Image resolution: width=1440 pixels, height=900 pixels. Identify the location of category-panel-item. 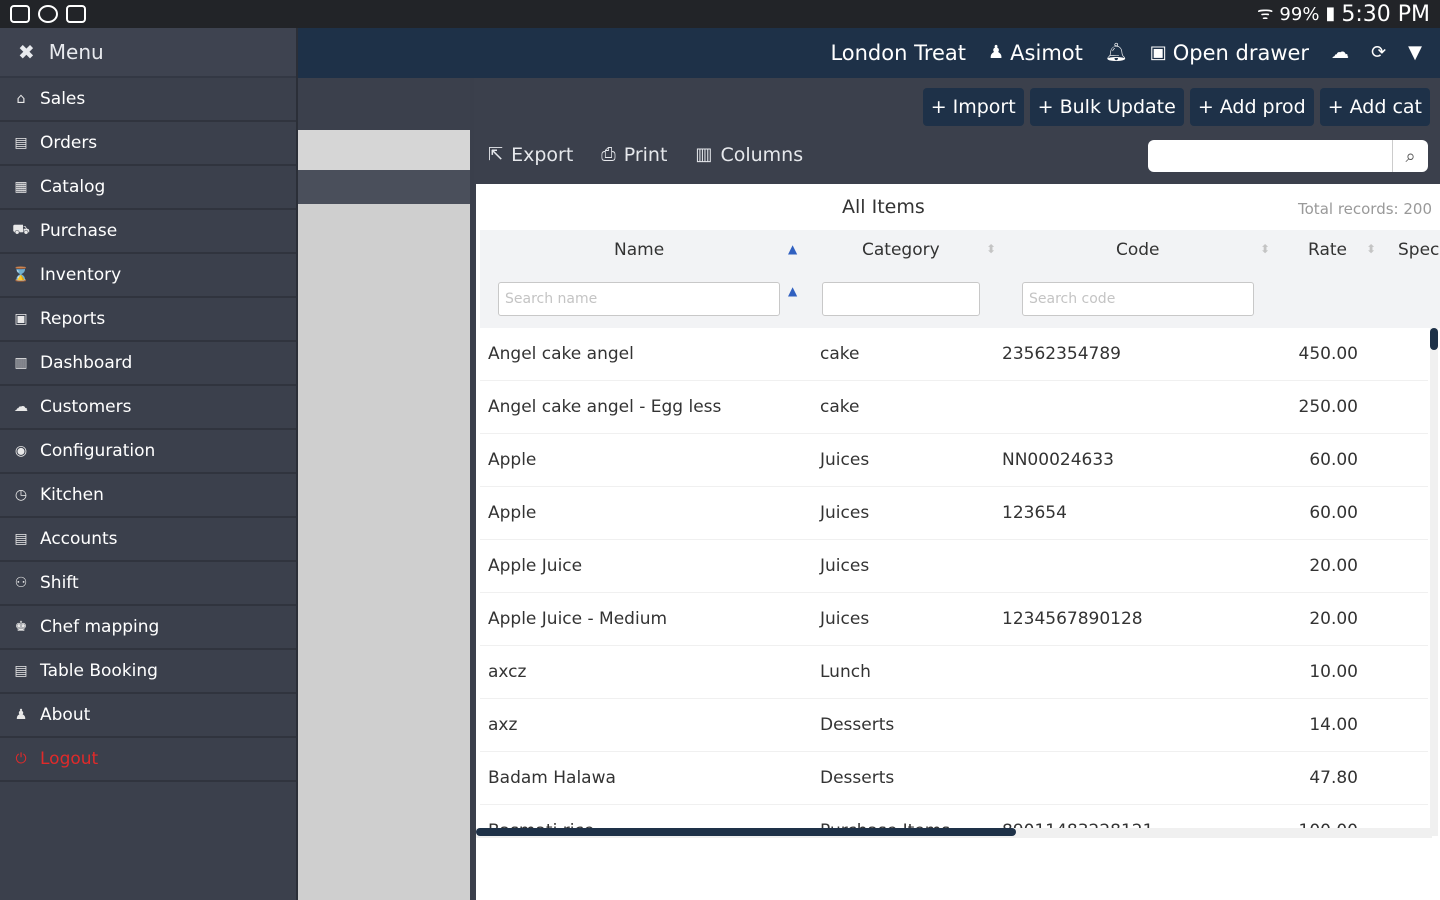
(384, 150).